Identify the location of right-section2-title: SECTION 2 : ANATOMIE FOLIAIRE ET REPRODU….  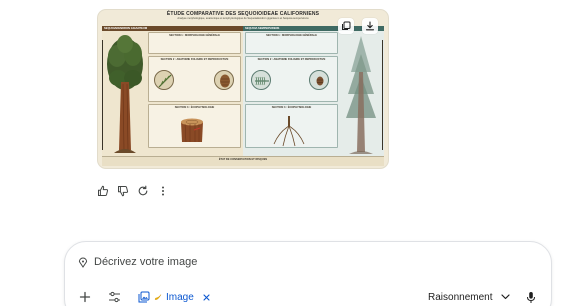
(291, 59).